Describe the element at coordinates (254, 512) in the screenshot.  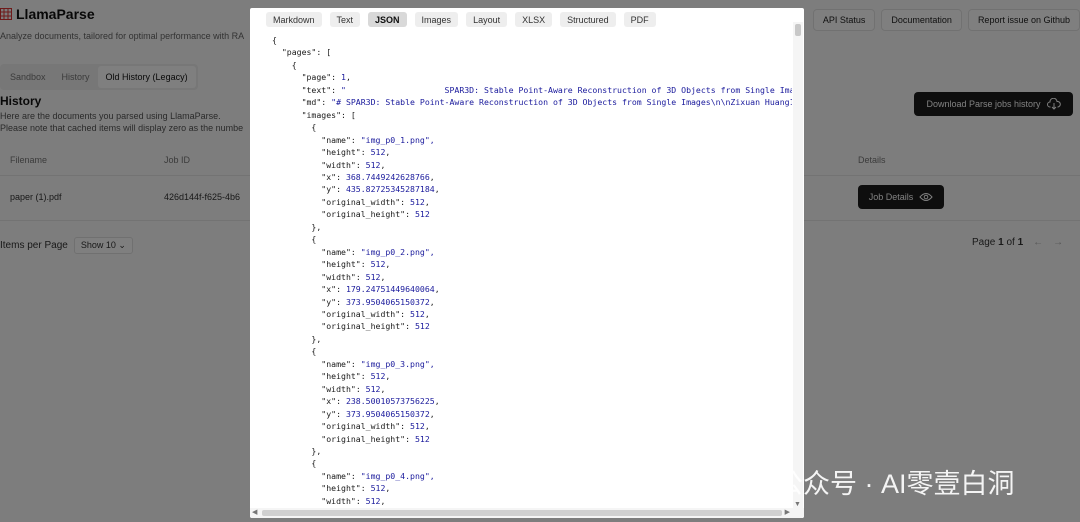
I see `scroll-left-arrow-icon: ◀` at that location.